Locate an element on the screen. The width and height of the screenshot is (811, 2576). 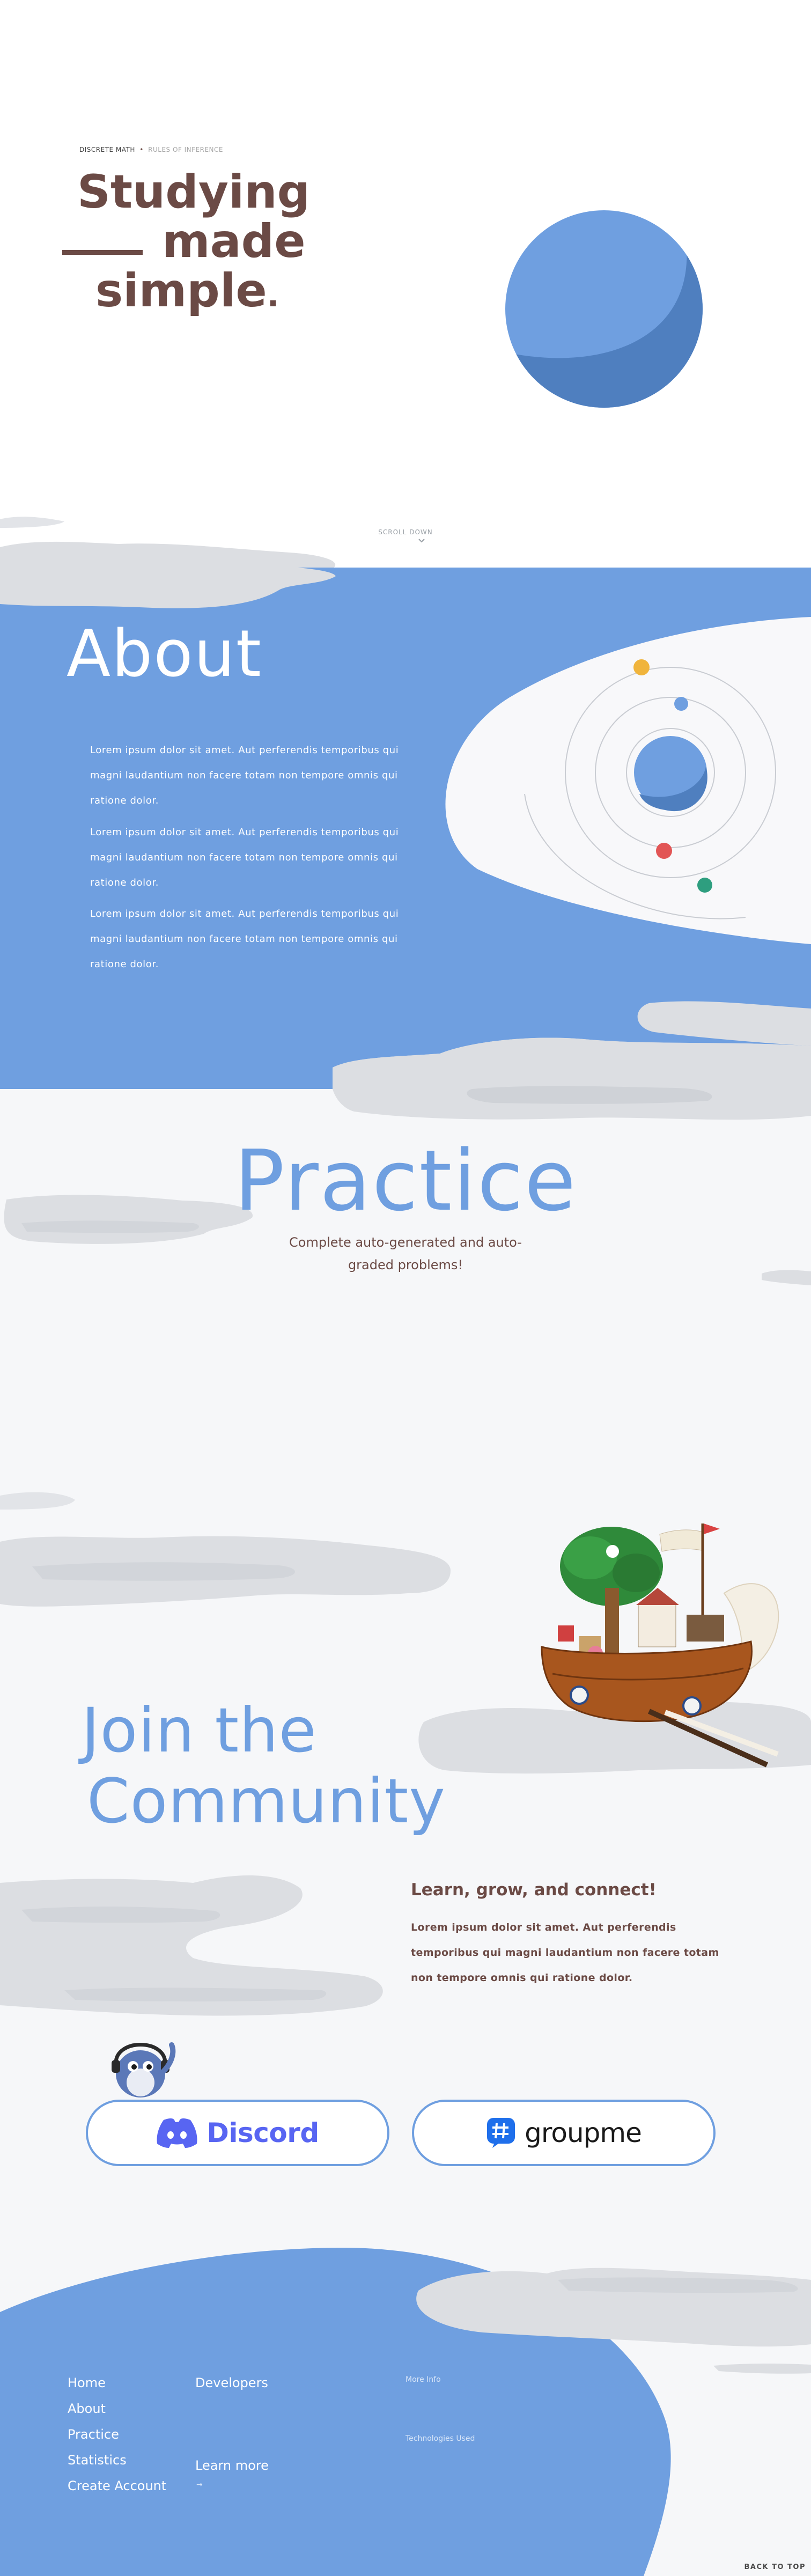
footer-small-text-2: Technologies Used is located at coordinates (440, 2438).